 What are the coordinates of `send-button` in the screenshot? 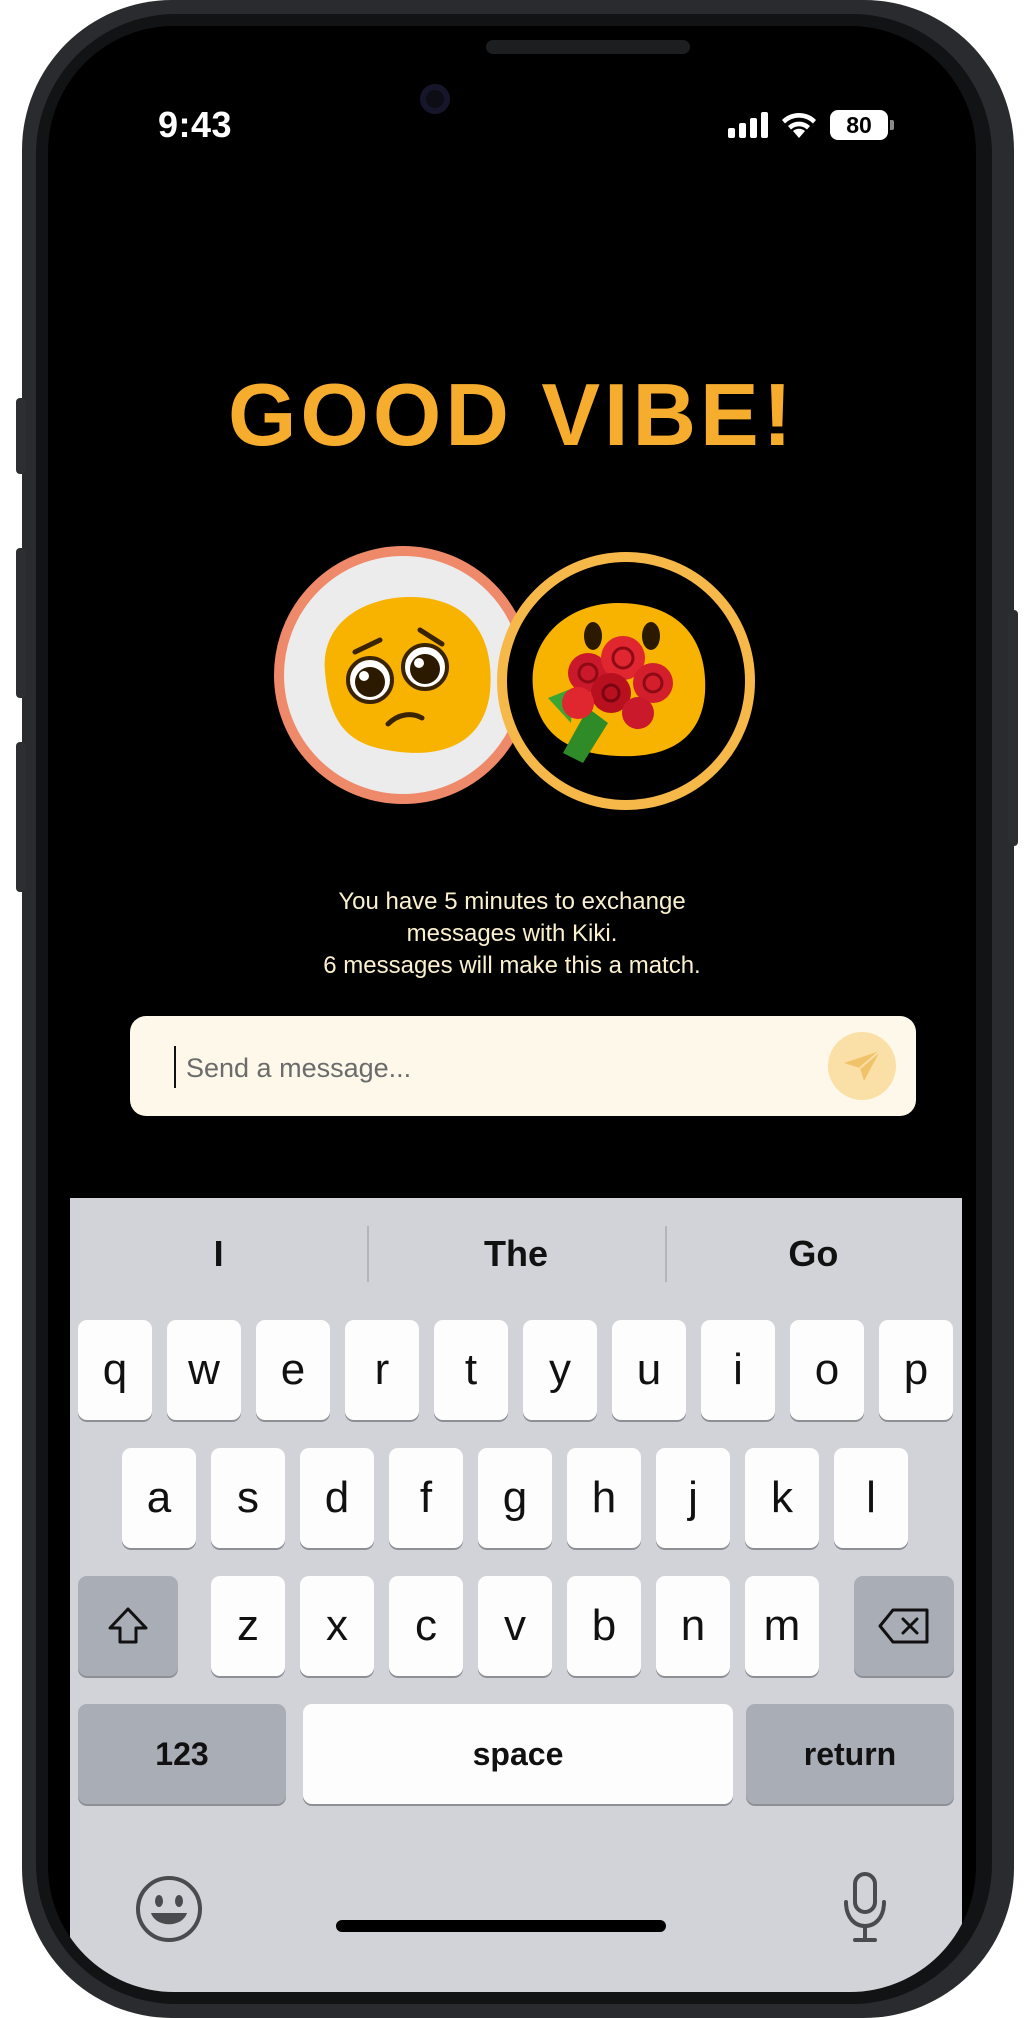 It's located at (862, 1066).